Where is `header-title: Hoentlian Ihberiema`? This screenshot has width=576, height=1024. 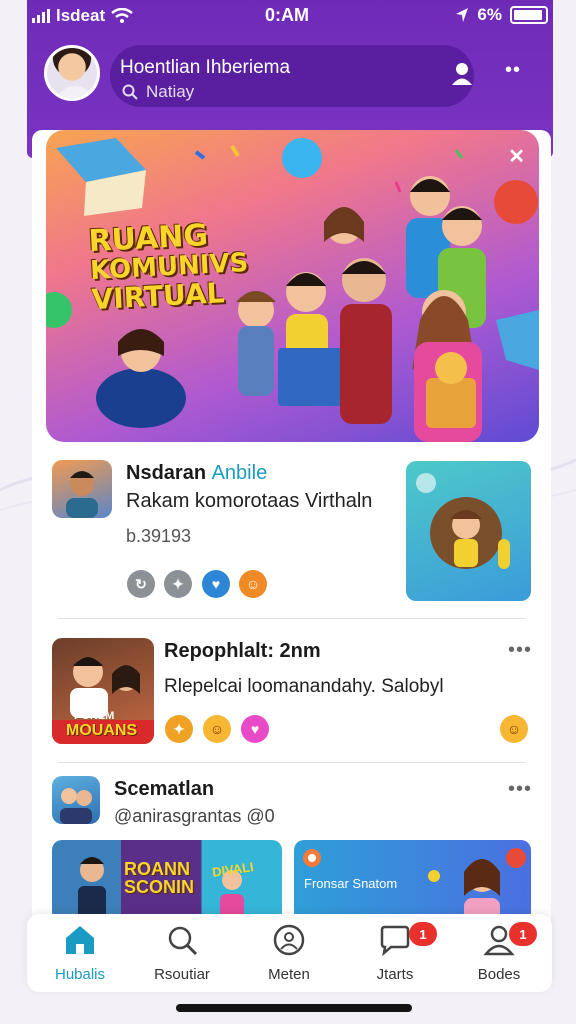 header-title: Hoentlian Ihberiema is located at coordinates (205, 67).